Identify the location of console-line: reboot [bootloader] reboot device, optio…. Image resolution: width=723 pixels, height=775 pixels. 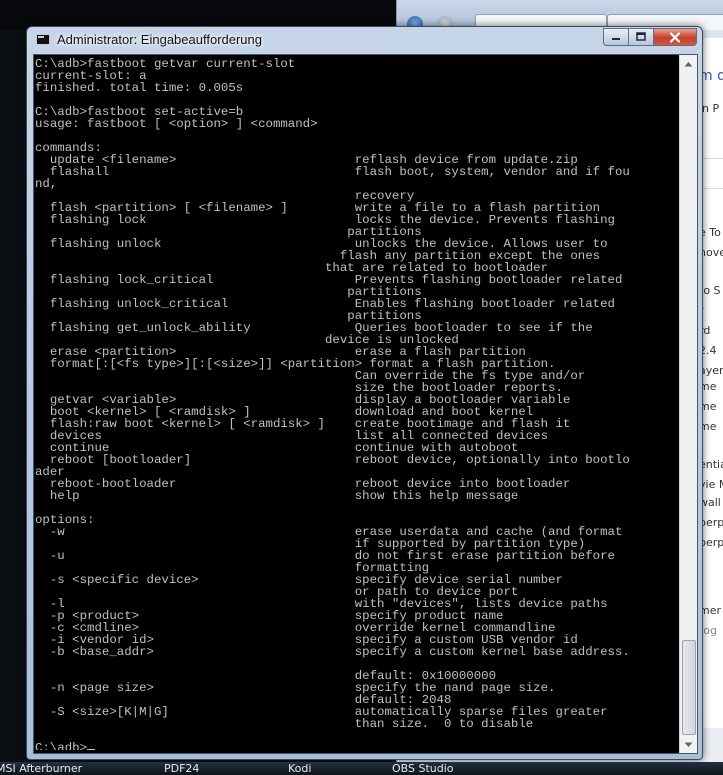
(332, 460).